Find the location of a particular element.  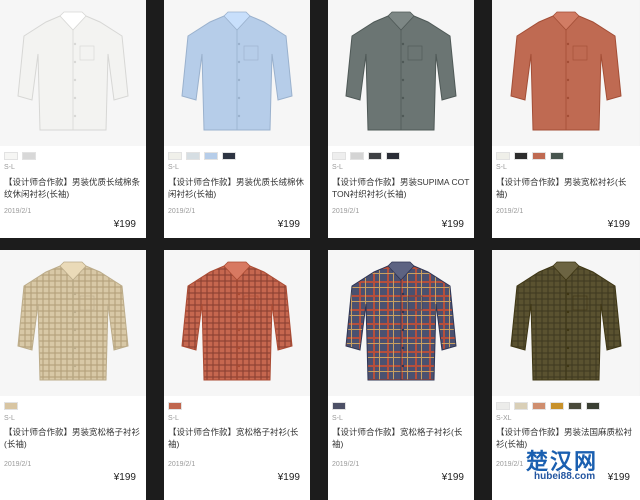

product-card: S-L 【设计师合作款】男装宽松格子衬衫(长袖) 2019/2/1 ¥199 is located at coordinates (73, 375).